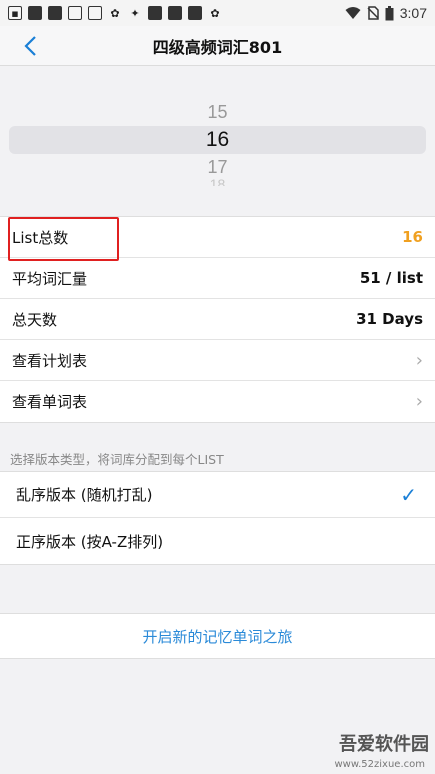 Image resolution: width=435 pixels, height=774 pixels. Describe the element at coordinates (380, 764) in the screenshot. I see `watermark-url: www.52zixue.com` at that location.